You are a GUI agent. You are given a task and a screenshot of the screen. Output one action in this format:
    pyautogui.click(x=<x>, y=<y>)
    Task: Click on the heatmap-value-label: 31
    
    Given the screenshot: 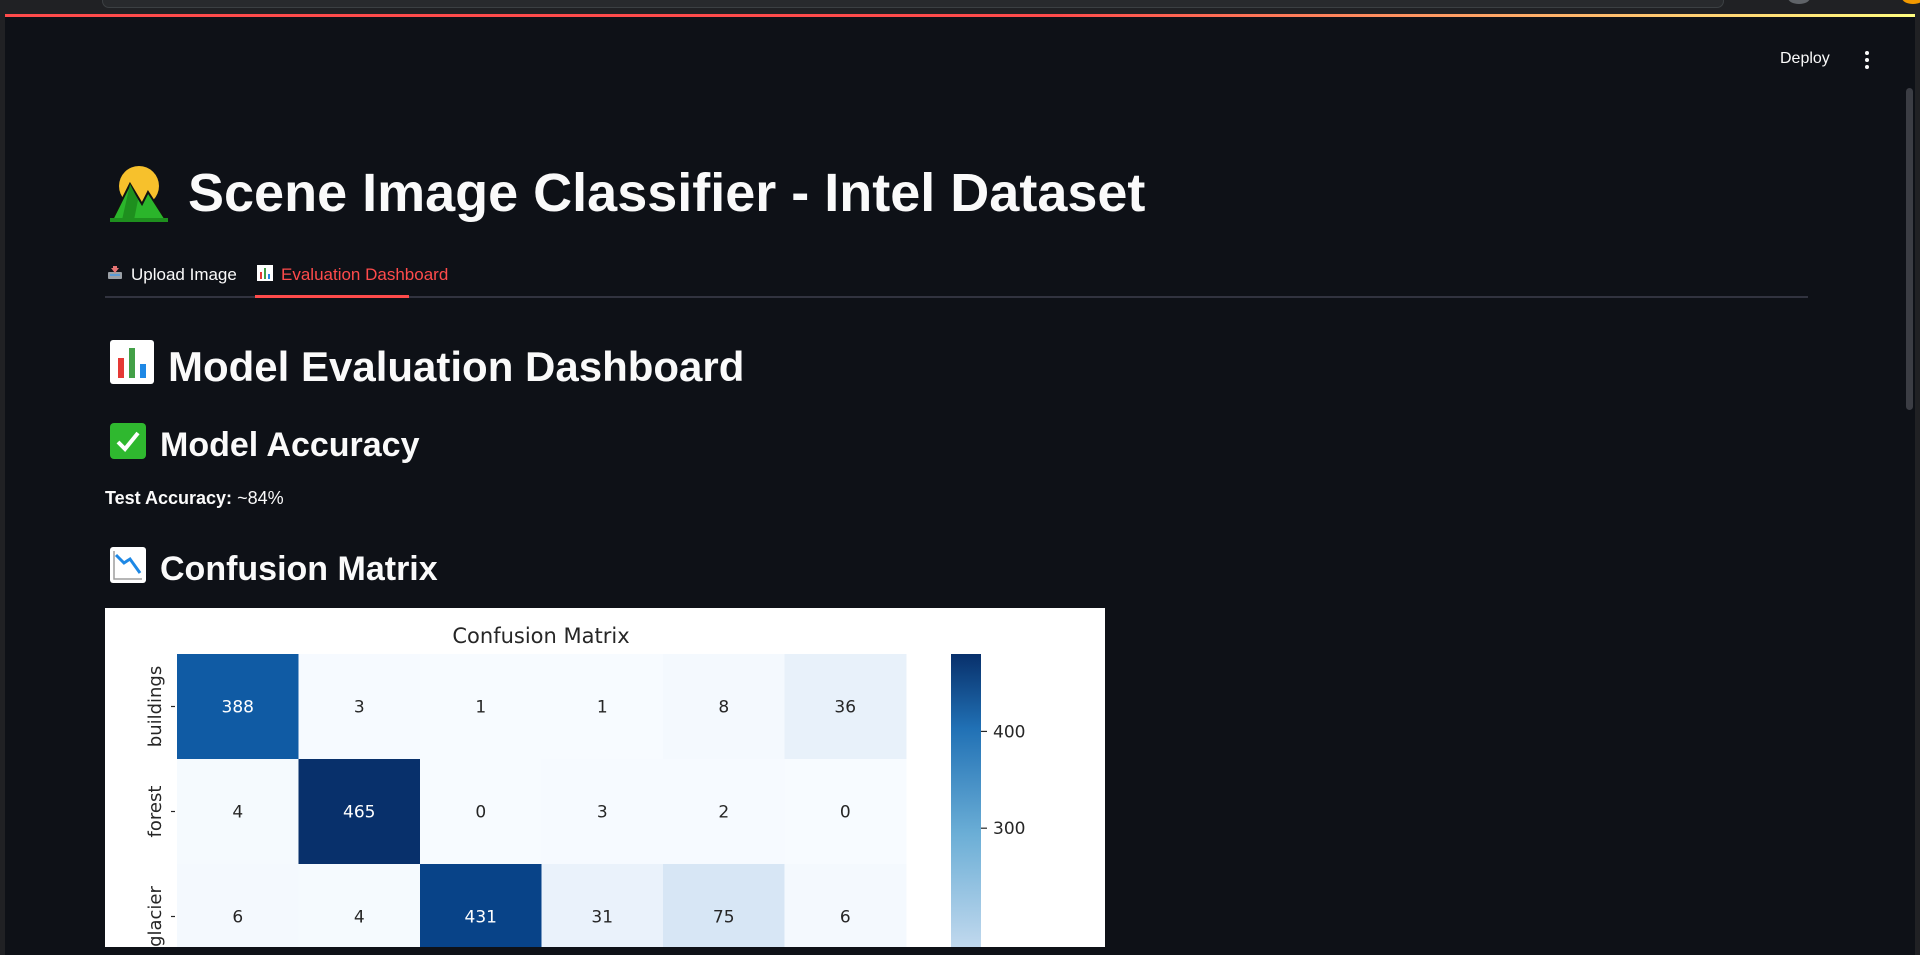 What is the action you would take?
    pyautogui.click(x=602, y=918)
    